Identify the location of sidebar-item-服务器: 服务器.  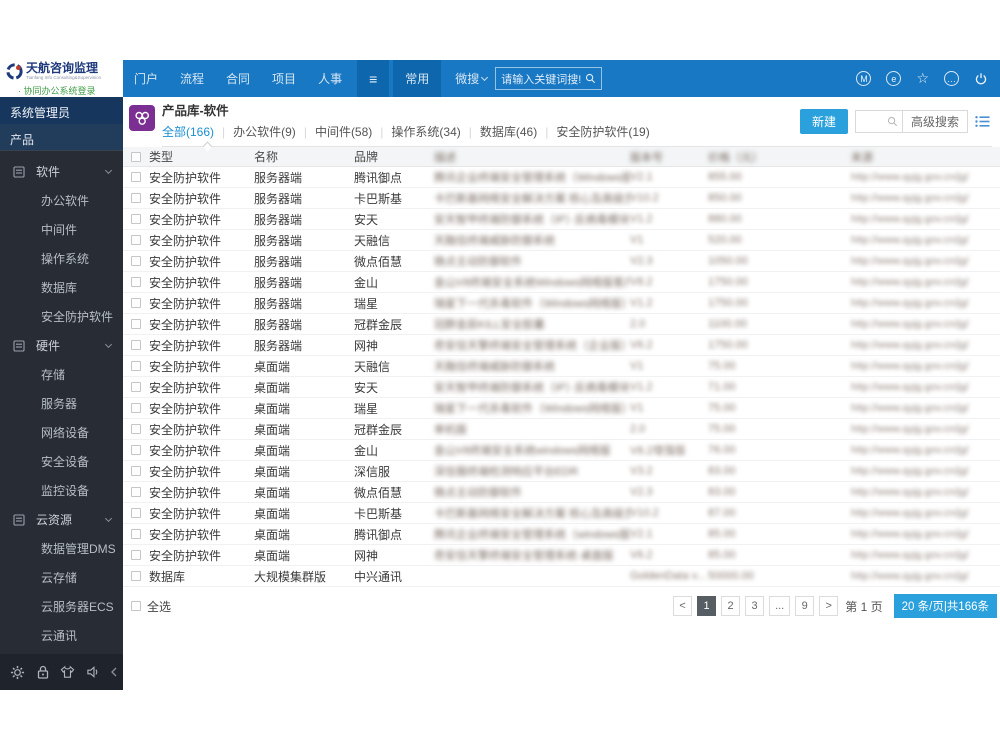
(61, 403).